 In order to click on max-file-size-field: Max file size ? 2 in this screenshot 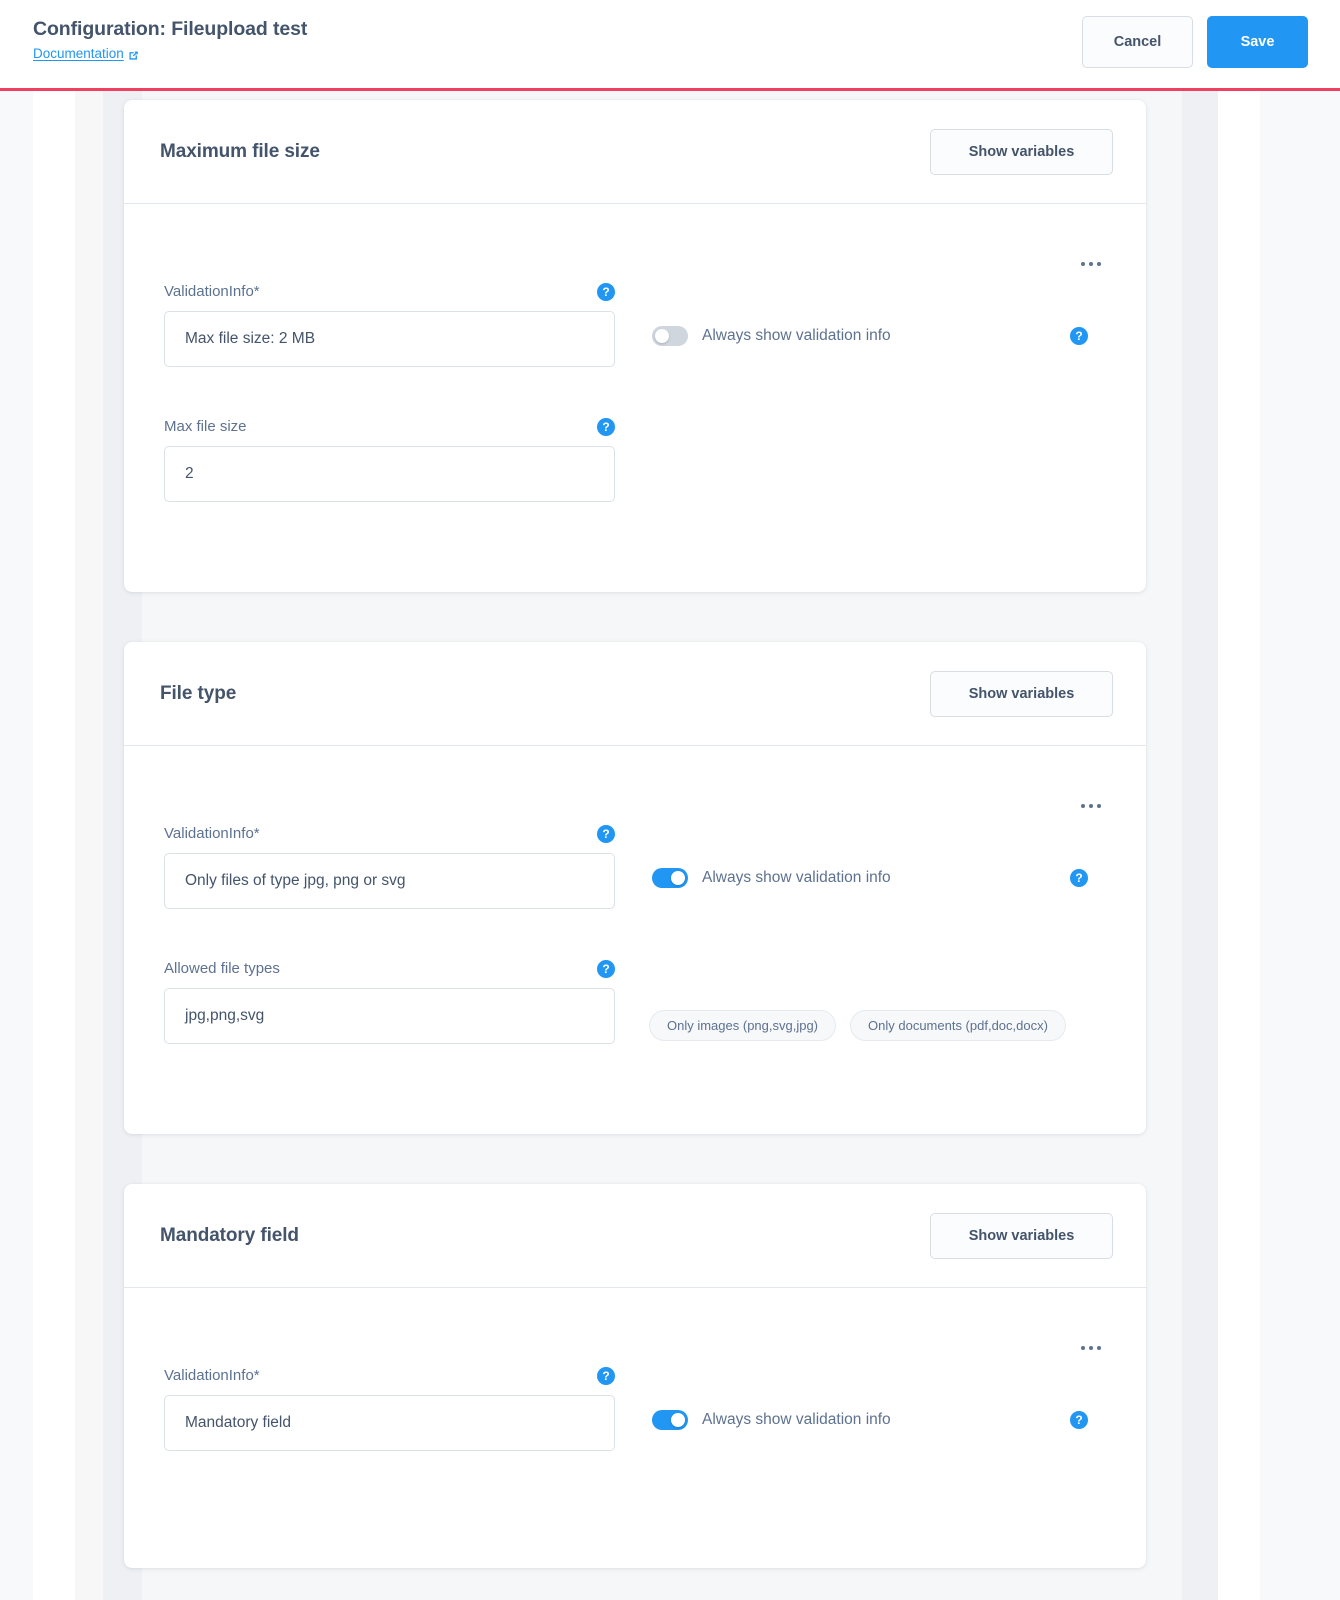, I will do `click(389, 459)`.